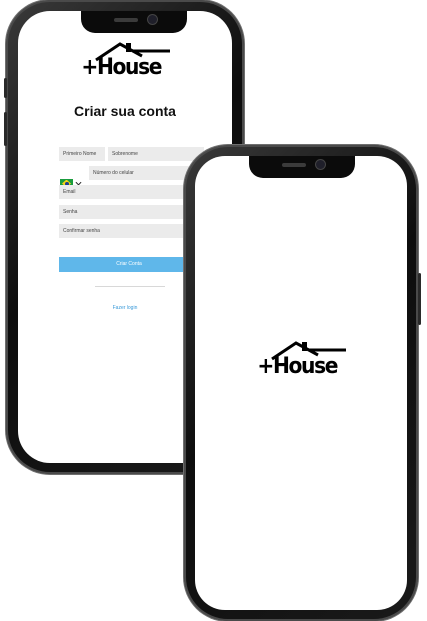 The image size is (427, 621). Describe the element at coordinates (125, 111) in the screenshot. I see `signup-title: Criar sua conta` at that location.